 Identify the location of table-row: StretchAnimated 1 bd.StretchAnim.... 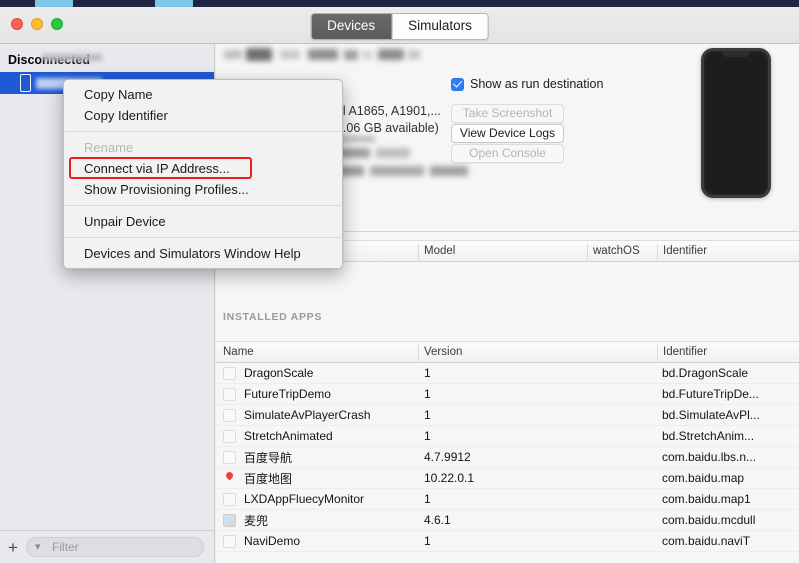
(507, 436).